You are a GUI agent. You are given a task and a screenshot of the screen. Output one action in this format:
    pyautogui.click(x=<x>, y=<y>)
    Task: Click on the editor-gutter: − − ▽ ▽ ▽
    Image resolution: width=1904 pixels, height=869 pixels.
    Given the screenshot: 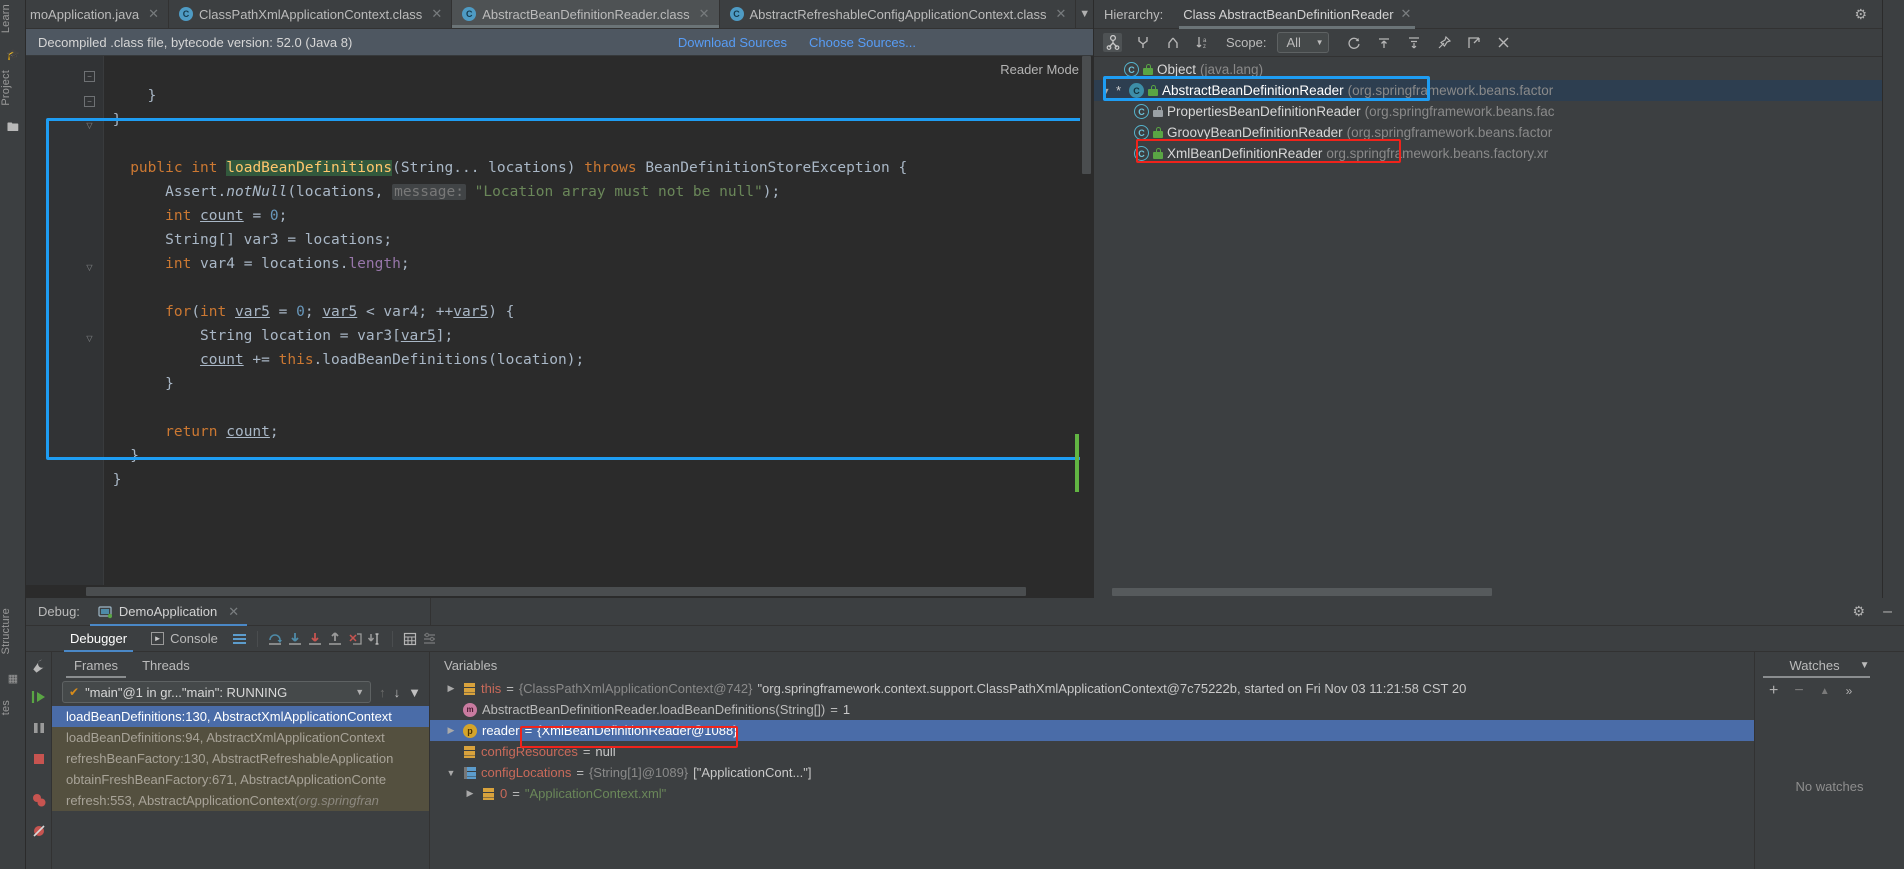 What is the action you would take?
    pyautogui.click(x=65, y=327)
    